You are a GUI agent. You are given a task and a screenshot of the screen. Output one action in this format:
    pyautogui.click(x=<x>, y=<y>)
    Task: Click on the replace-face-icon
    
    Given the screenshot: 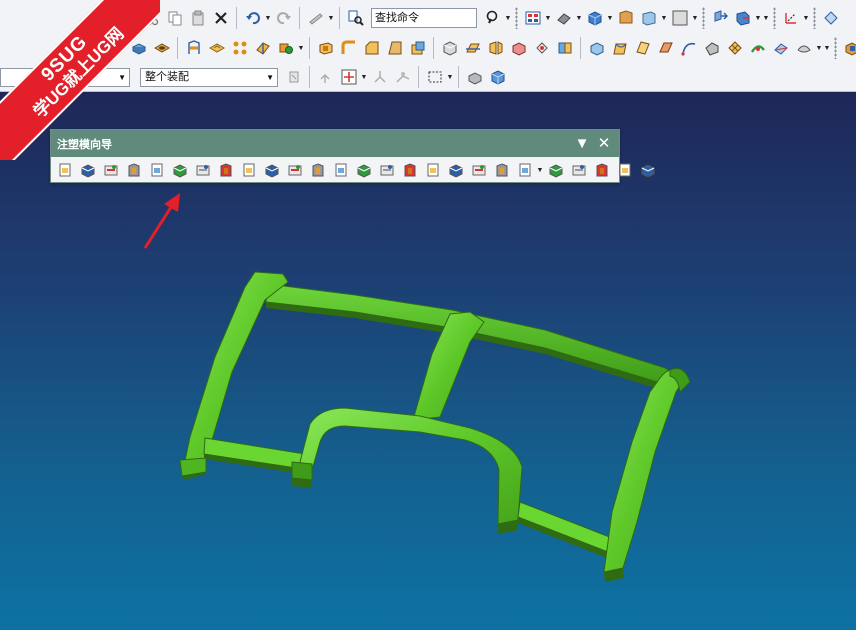 What is the action you would take?
    pyautogui.click(x=596, y=48)
    